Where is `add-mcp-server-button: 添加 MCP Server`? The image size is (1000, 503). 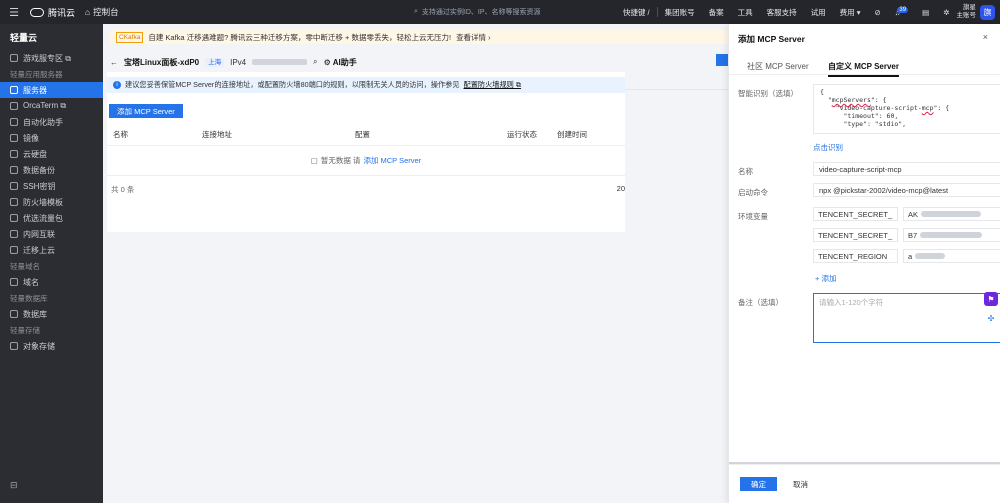
add-mcp-server-button: 添加 MCP Server is located at coordinates (146, 111).